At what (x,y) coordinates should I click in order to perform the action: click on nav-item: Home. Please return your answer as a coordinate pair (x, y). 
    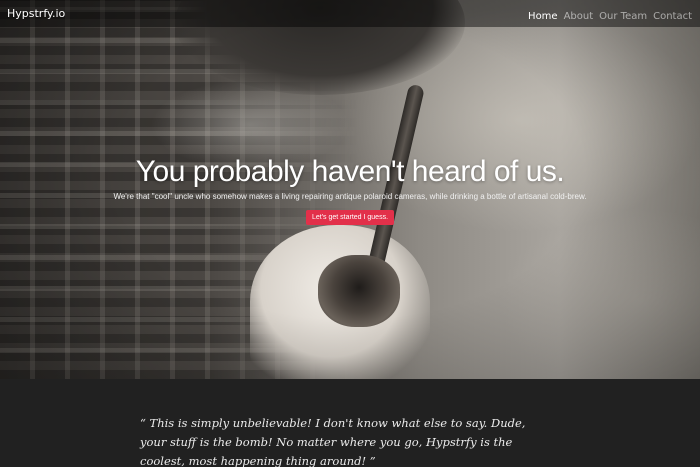
    Looking at the image, I should click on (543, 13).